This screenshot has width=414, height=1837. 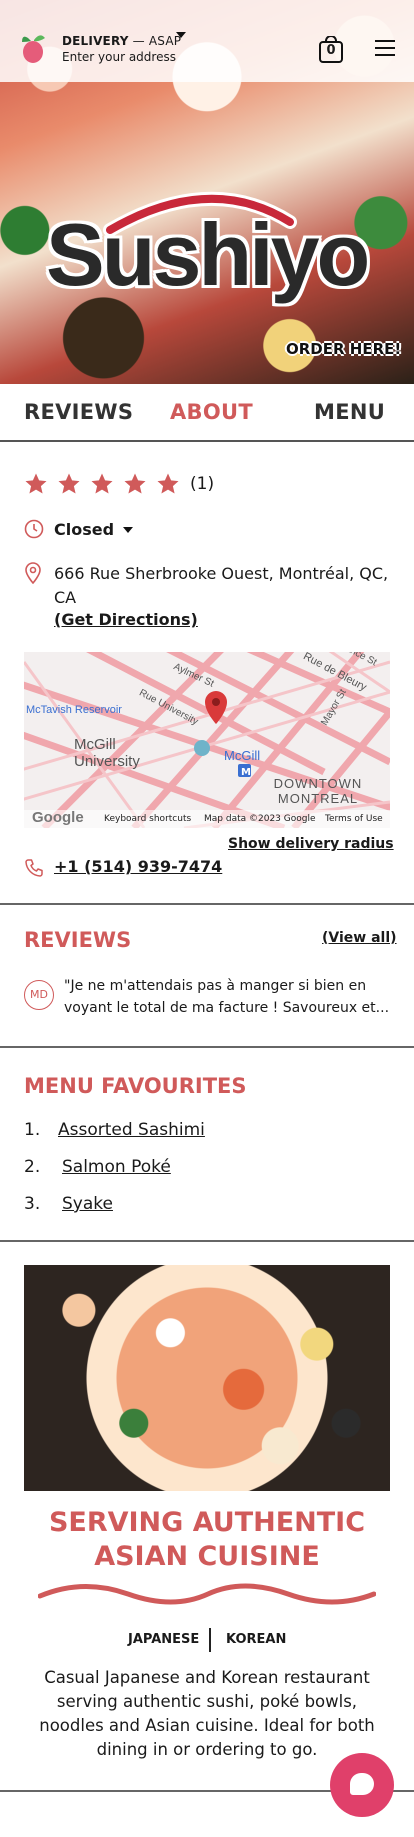 I want to click on map-label-university: McGill University, so click(x=107, y=753).